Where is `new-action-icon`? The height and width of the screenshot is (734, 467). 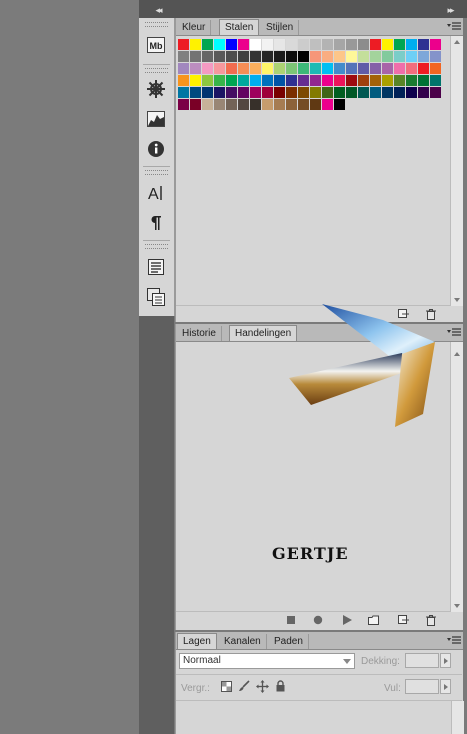
new-action-icon is located at coordinates (403, 620).